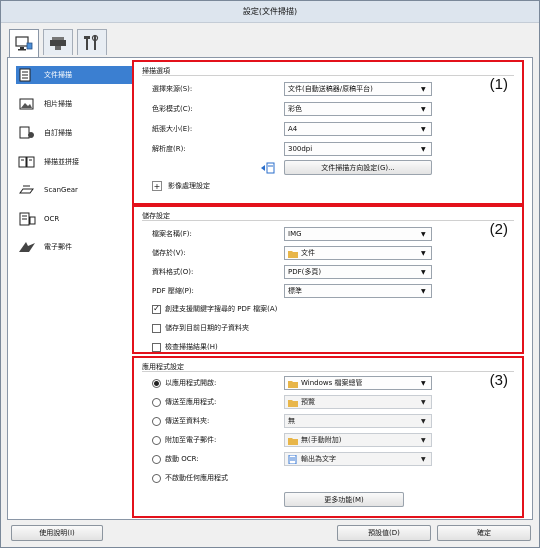  What do you see at coordinates (184, 440) in the screenshot?
I see `attach-email-radio: 附加至電子郵件:` at bounding box center [184, 440].